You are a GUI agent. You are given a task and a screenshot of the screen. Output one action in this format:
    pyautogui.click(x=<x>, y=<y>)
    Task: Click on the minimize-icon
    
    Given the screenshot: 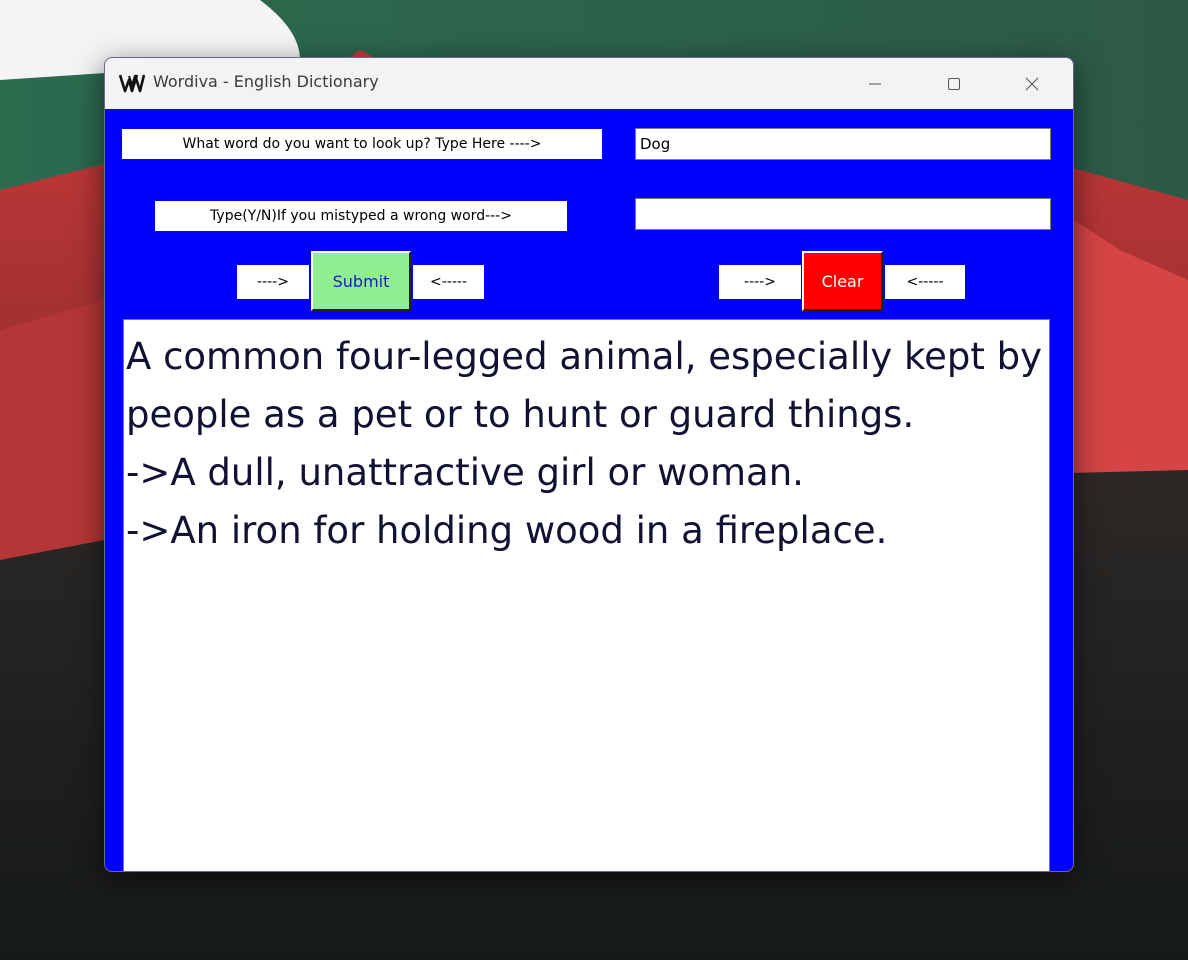 What is the action you would take?
    pyautogui.click(x=875, y=84)
    